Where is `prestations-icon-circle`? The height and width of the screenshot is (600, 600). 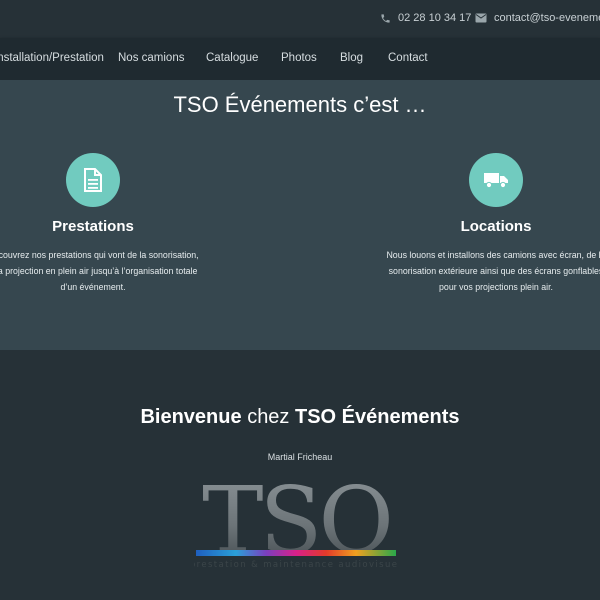 prestations-icon-circle is located at coordinates (93, 180).